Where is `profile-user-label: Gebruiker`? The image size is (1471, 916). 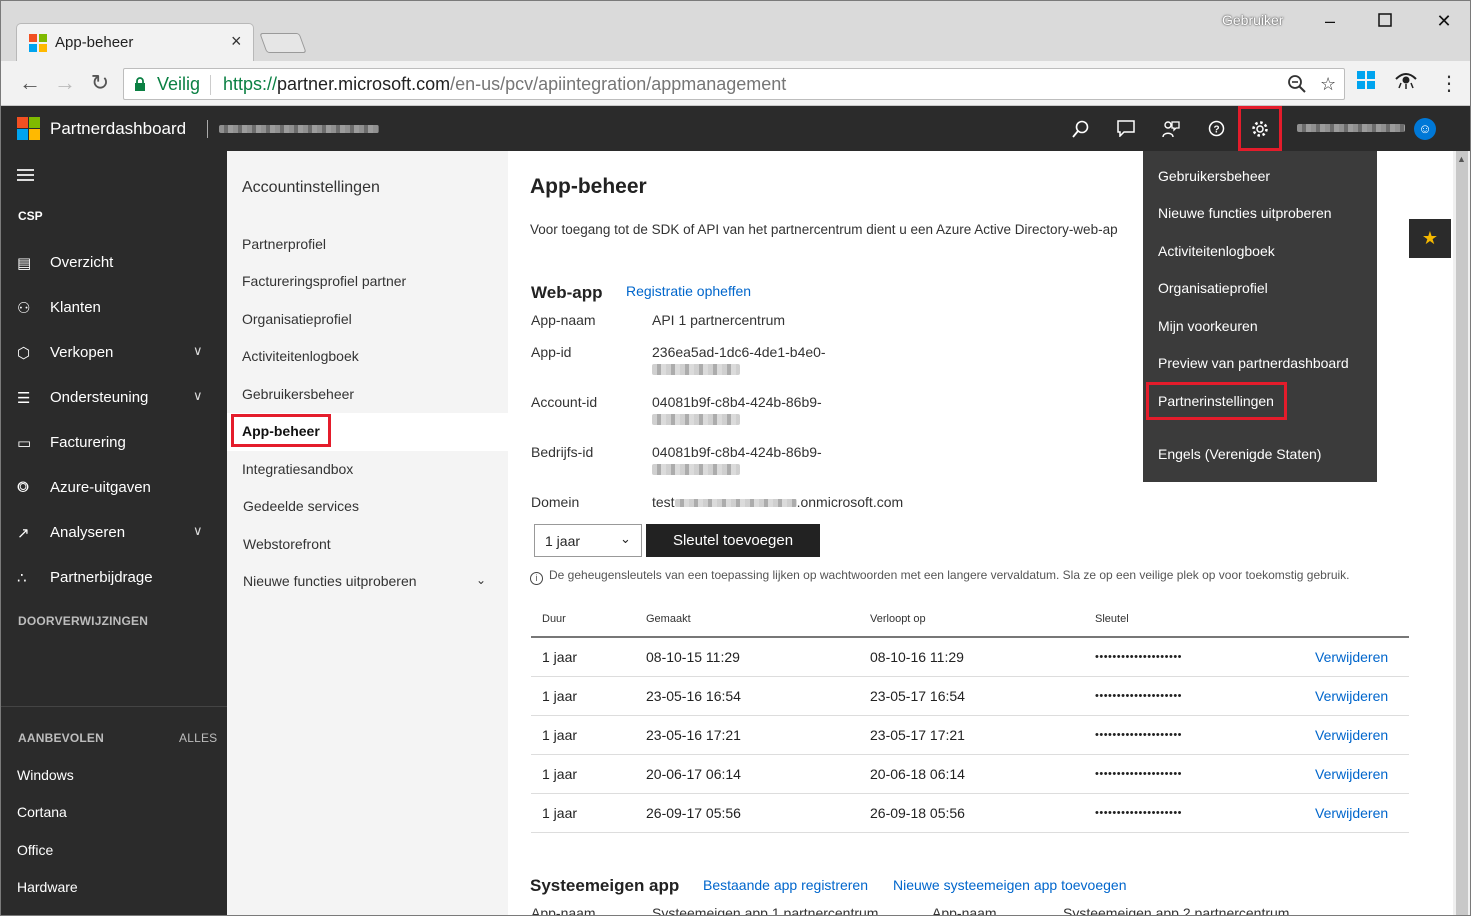 profile-user-label: Gebruiker is located at coordinates (1252, 20).